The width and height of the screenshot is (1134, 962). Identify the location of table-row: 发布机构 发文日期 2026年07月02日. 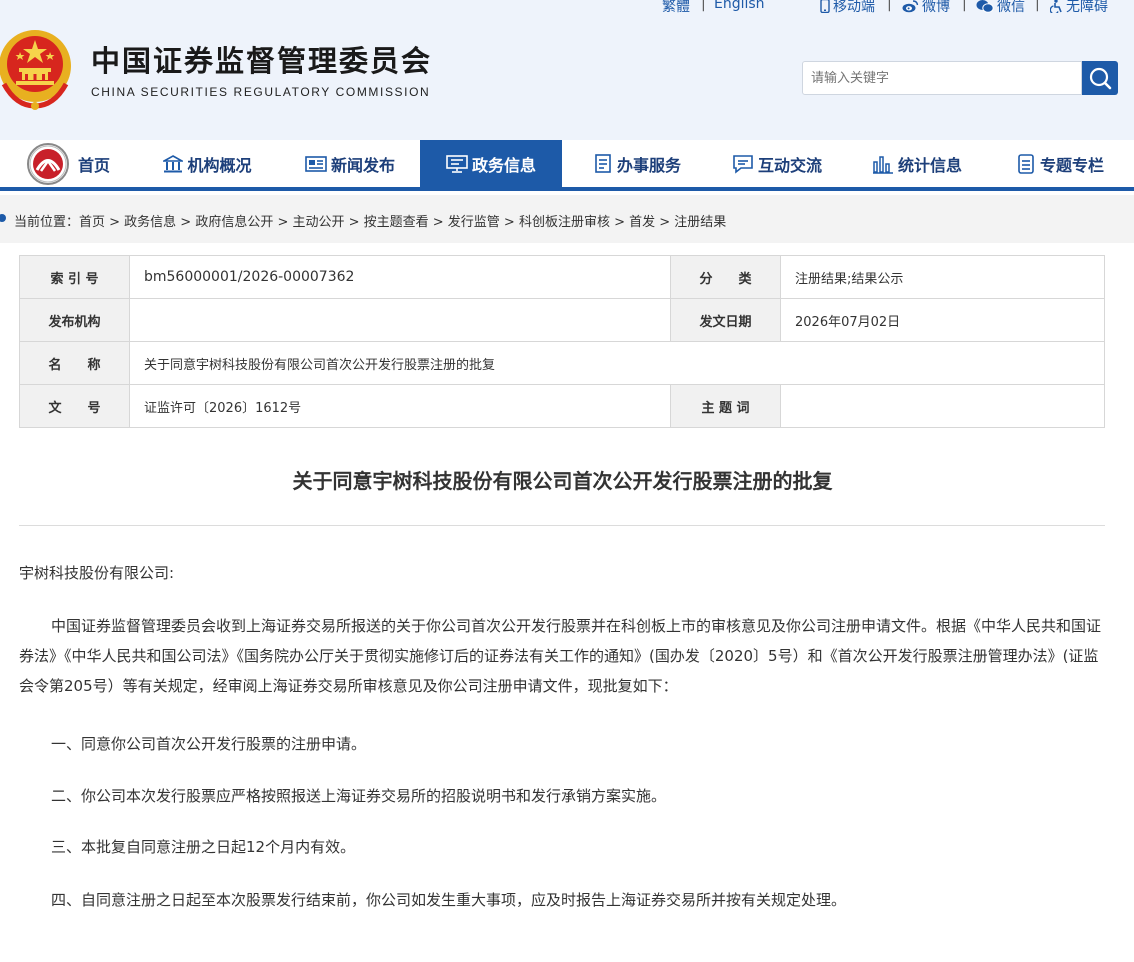
(562, 320).